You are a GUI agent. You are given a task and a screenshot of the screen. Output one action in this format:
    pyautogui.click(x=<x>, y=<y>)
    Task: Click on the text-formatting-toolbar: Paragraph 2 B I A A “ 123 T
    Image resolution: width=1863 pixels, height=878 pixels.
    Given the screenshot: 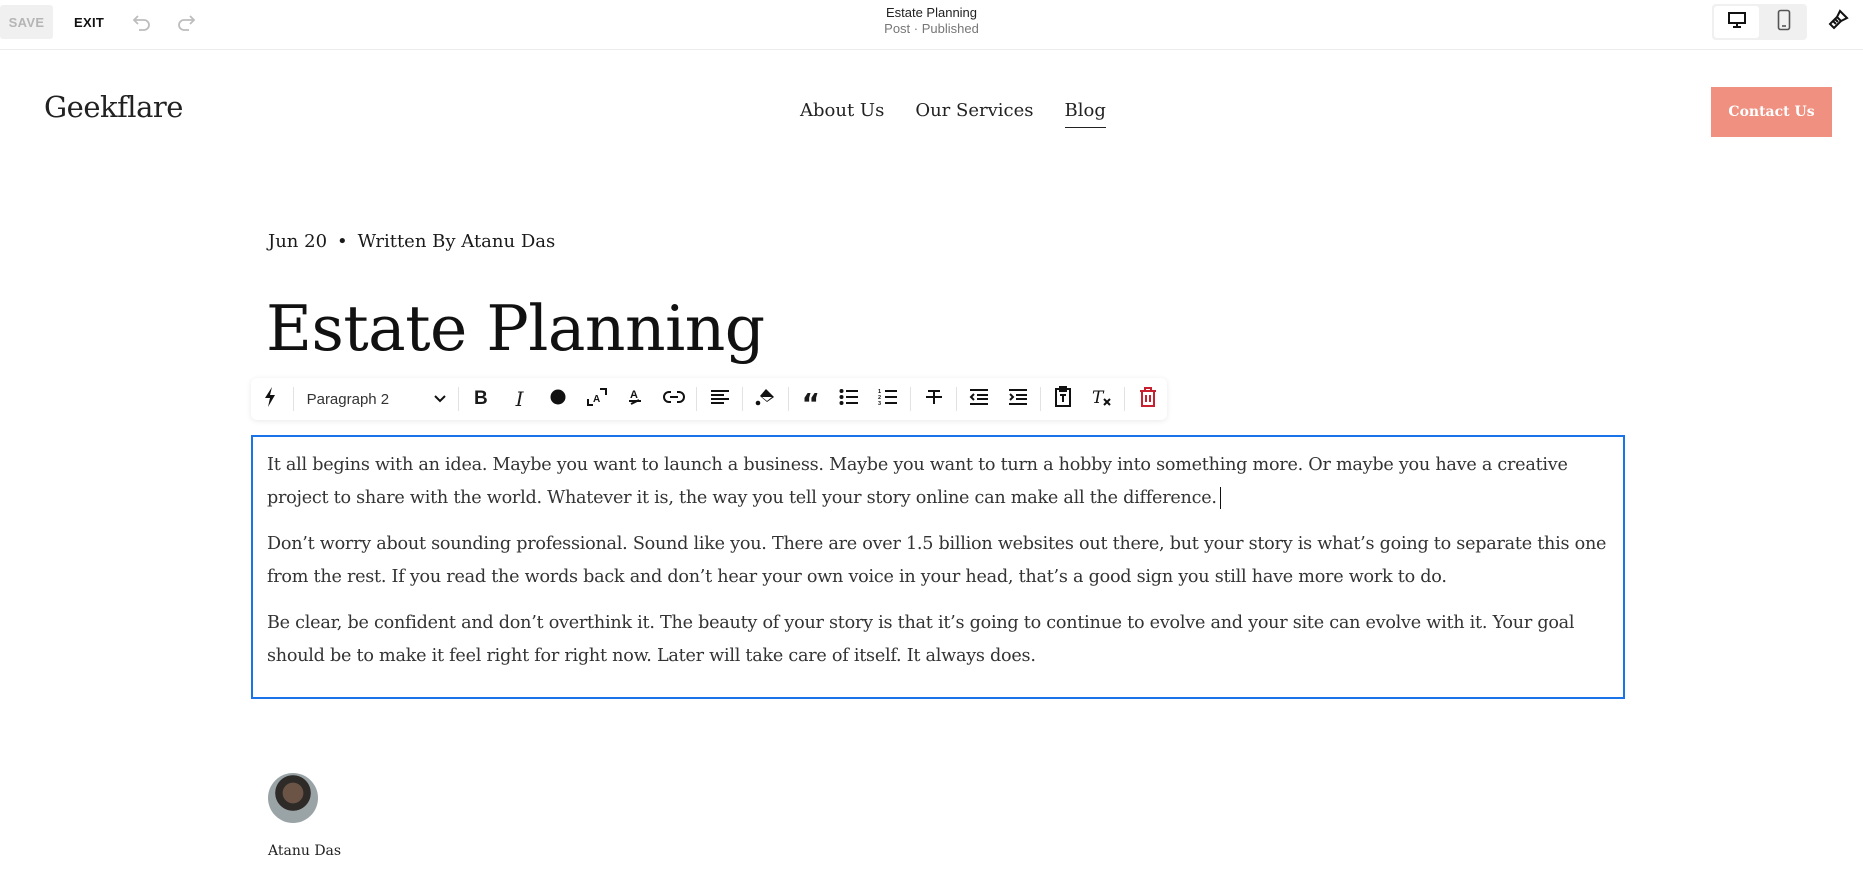 What is the action you would take?
    pyautogui.click(x=709, y=399)
    